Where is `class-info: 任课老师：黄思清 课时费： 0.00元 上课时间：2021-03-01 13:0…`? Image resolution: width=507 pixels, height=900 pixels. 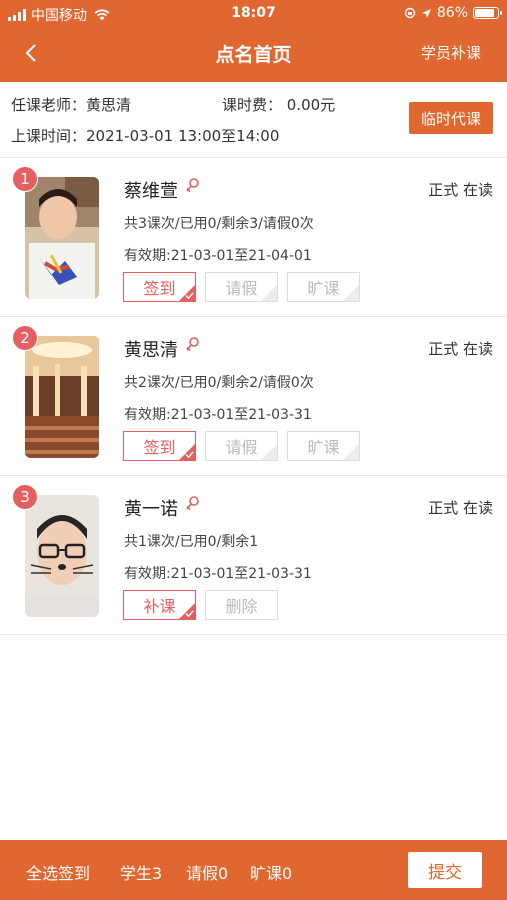
class-info: 任课老师：黄思清 课时费： 0.00元 上课时间：2021-03-01 13:0… is located at coordinates (253, 120).